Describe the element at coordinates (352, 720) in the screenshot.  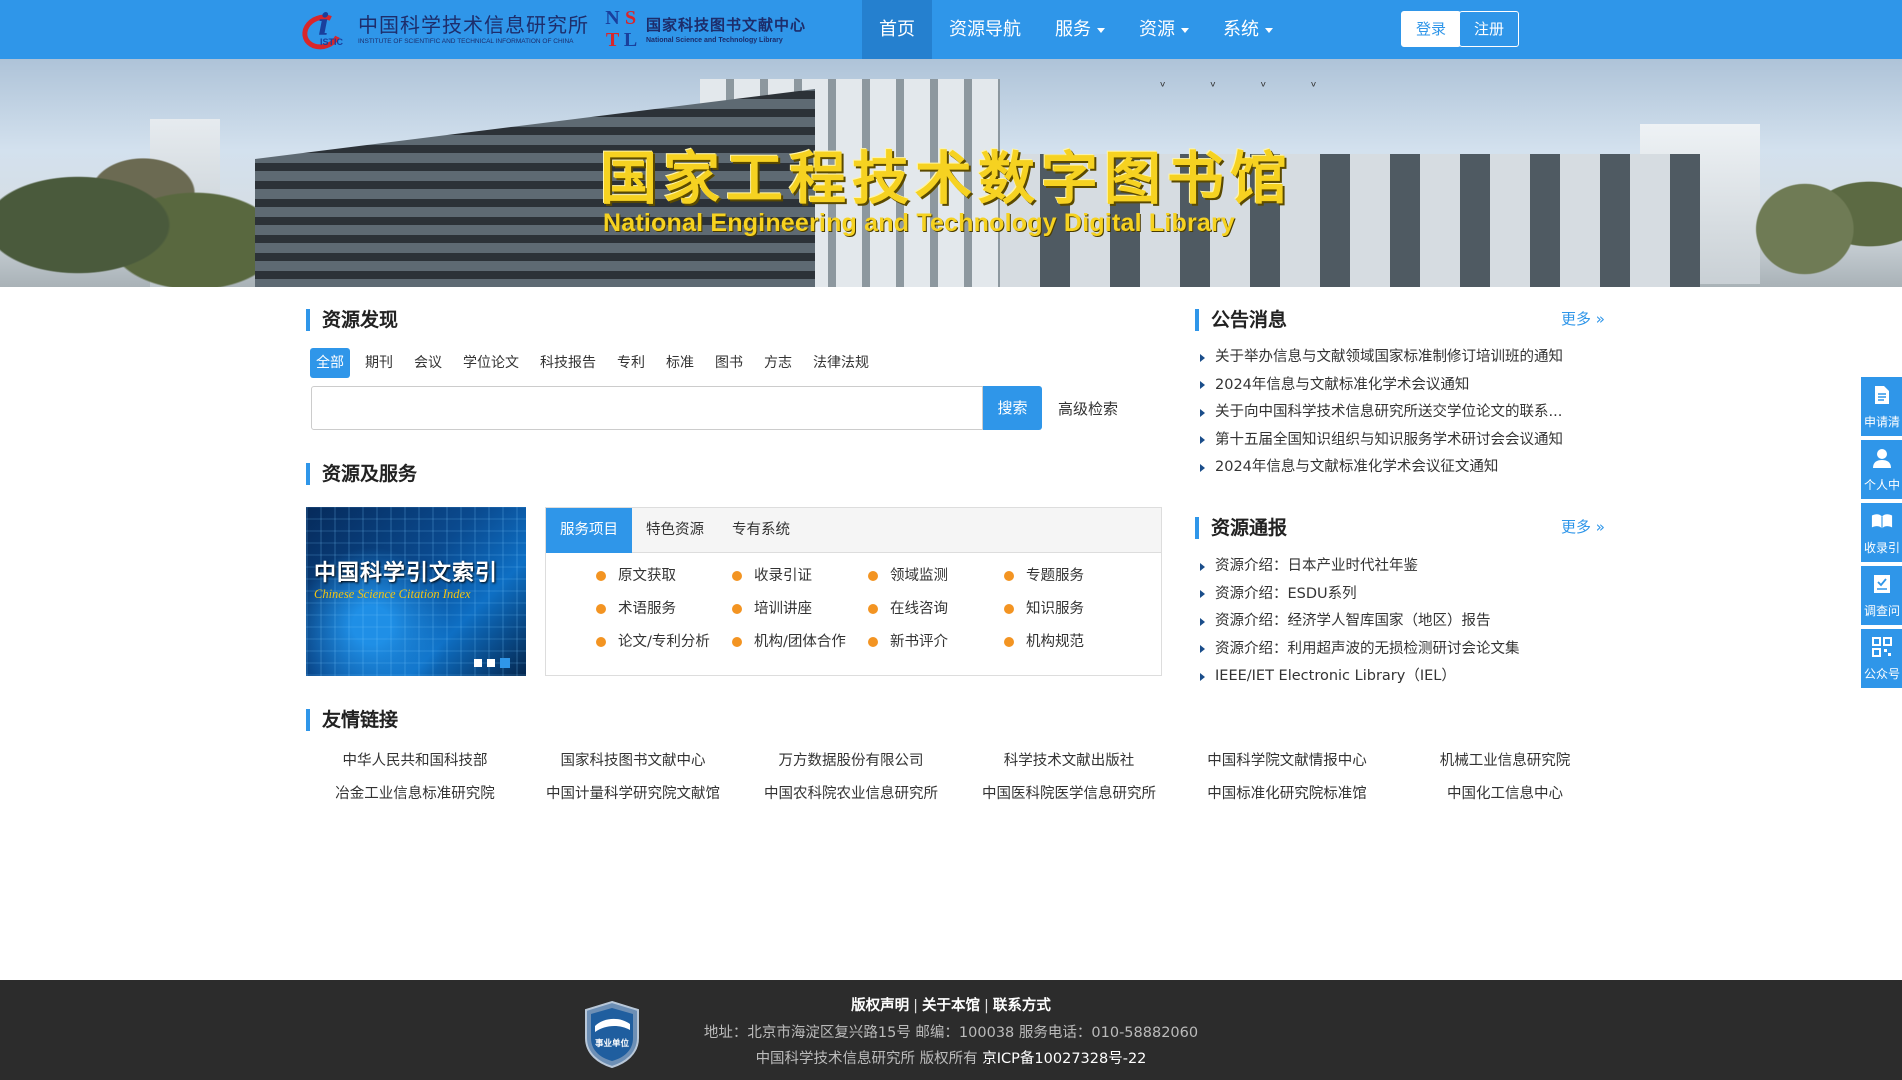
I see `section-heading-links: 友情链接` at that location.